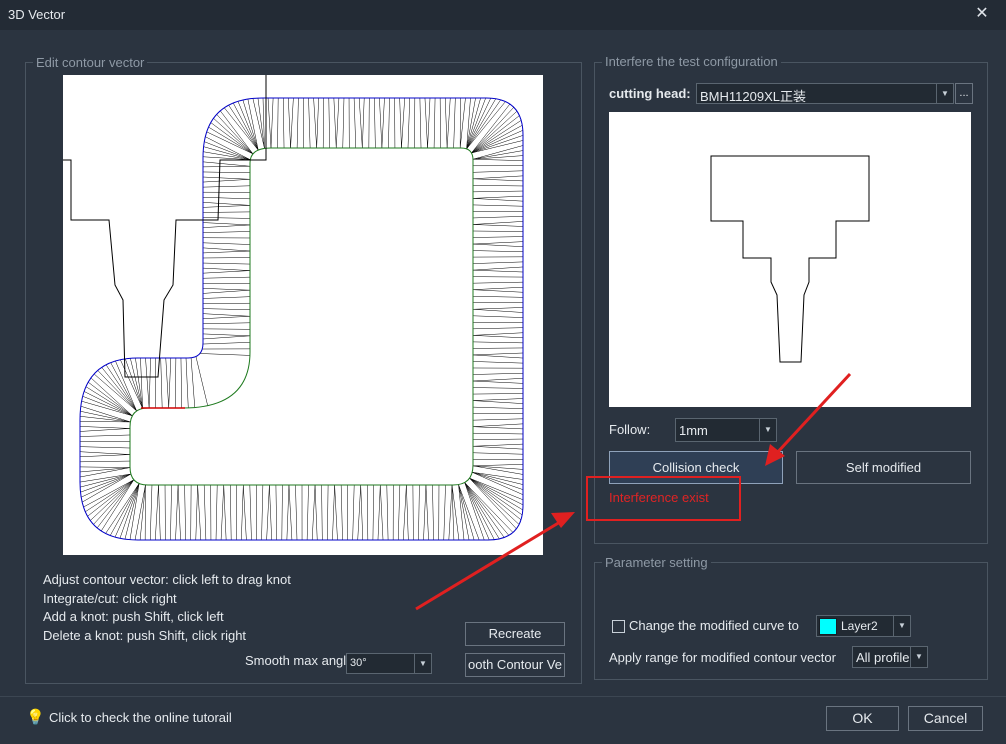 The width and height of the screenshot is (1006, 744). What do you see at coordinates (133, 617) in the screenshot?
I see `hint-add-knot: Add a knot: push Shift, click left` at bounding box center [133, 617].